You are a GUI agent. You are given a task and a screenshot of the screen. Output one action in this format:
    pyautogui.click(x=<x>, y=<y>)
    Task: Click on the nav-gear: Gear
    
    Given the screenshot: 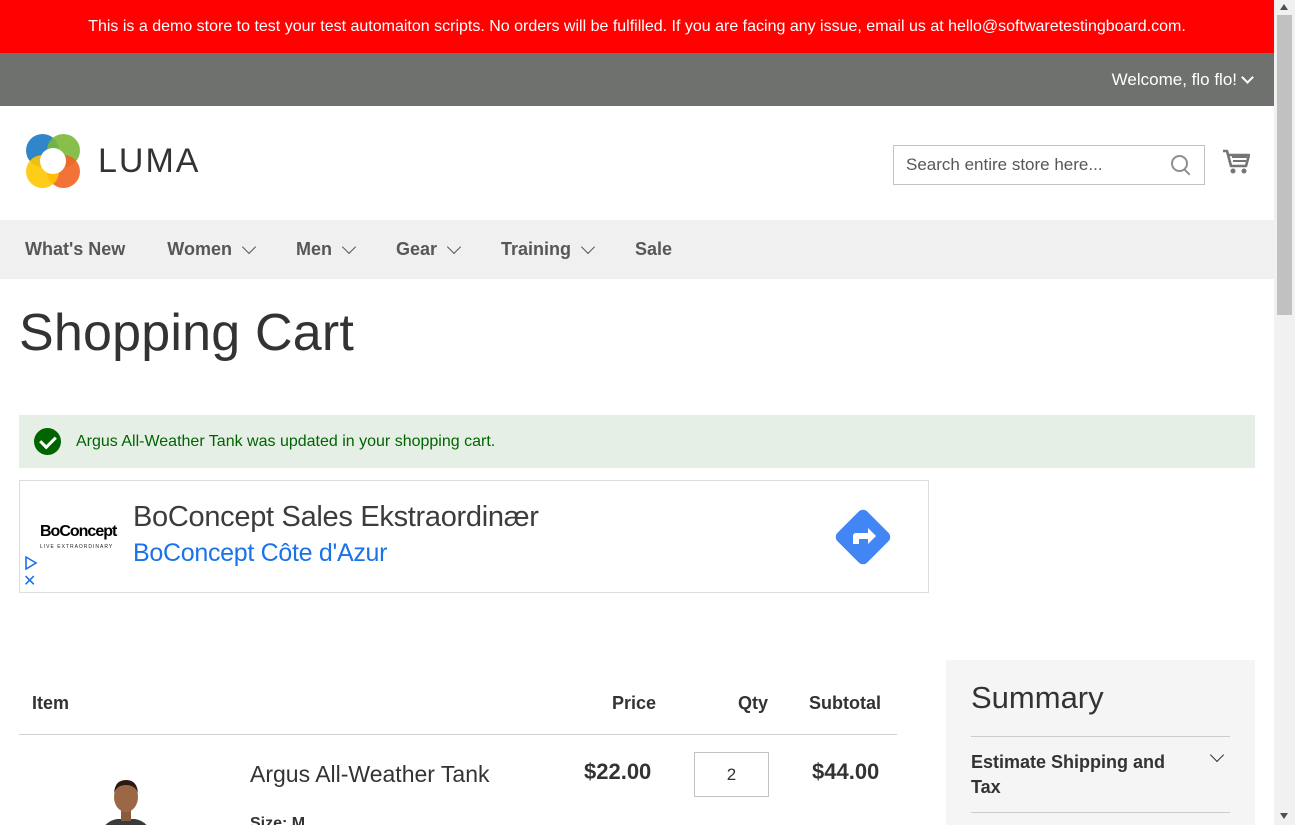 What is the action you would take?
    pyautogui.click(x=428, y=249)
    